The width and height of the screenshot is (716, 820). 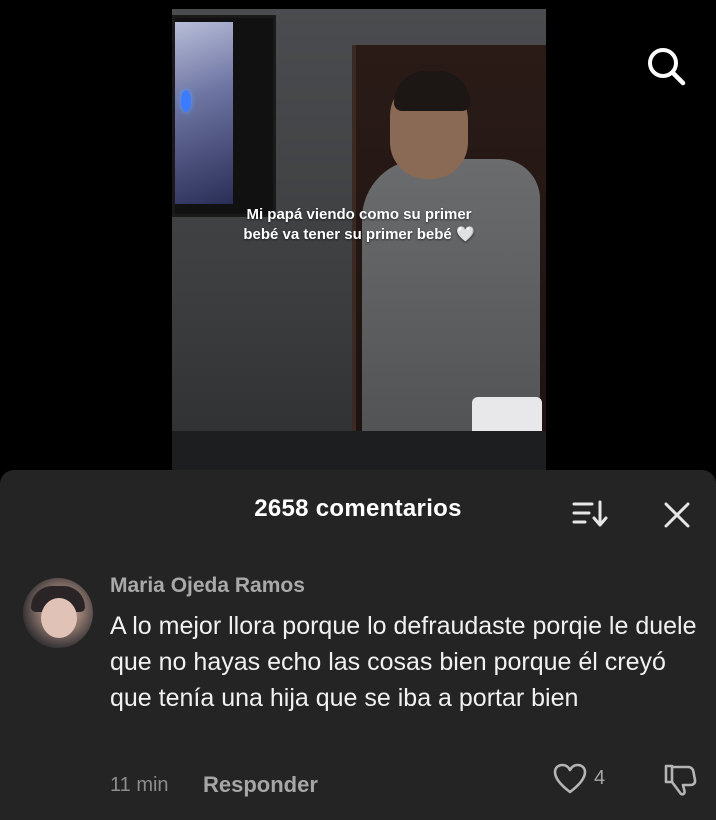 I want to click on search-button, so click(x=666, y=66).